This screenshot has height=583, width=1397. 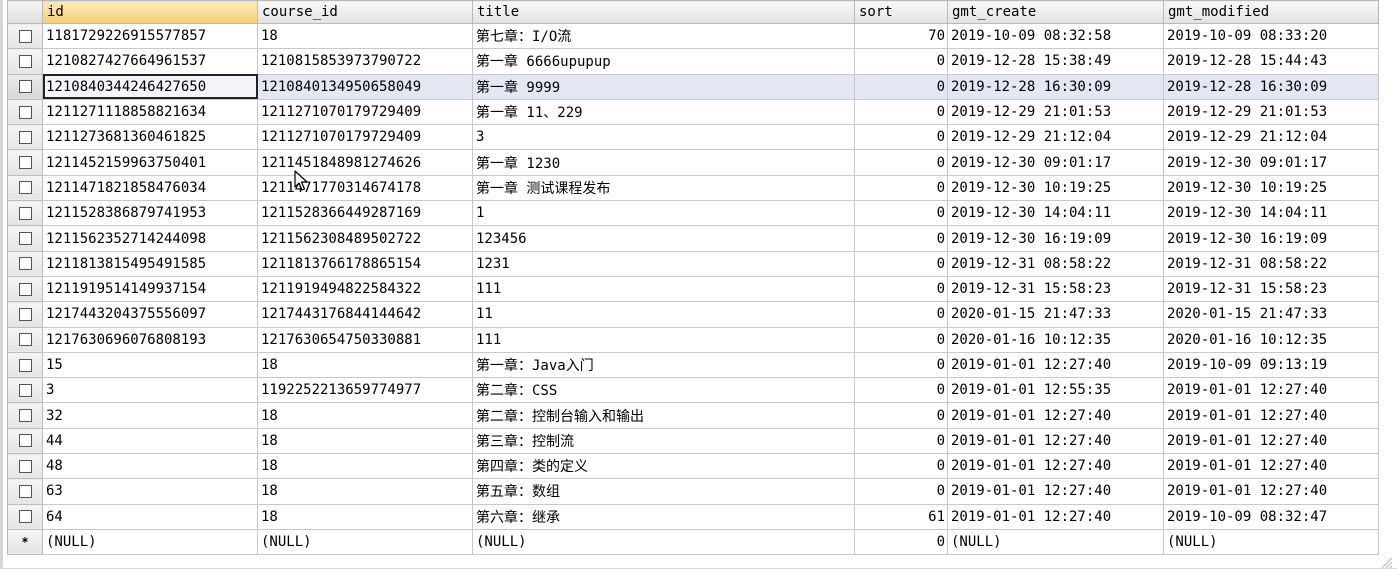 I want to click on column-header-title: title, so click(x=663, y=12).